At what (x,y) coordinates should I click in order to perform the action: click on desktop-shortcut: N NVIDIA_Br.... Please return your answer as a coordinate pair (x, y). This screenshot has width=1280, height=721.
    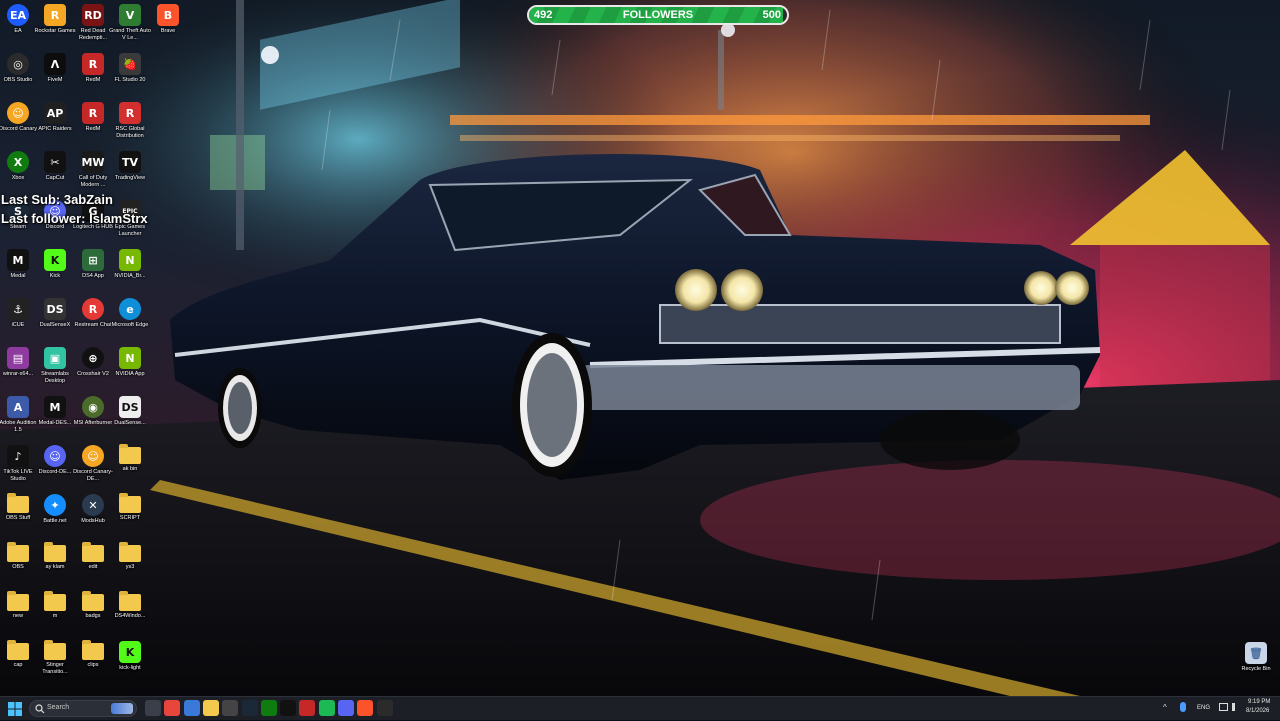
    Looking at the image, I should click on (130, 269).